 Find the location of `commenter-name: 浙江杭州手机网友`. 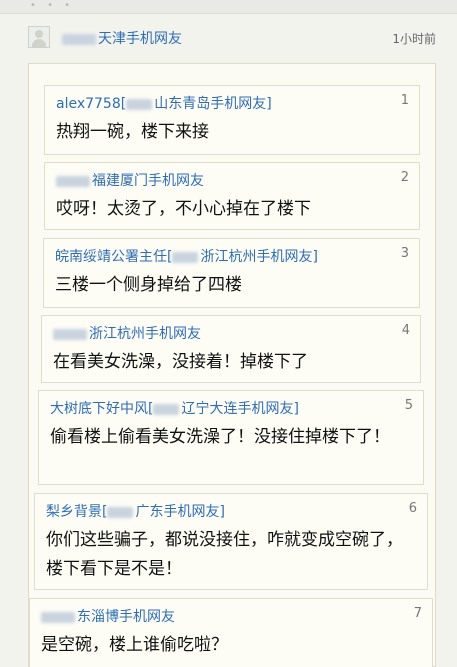

commenter-name: 浙江杭州手机网友 is located at coordinates (127, 333).